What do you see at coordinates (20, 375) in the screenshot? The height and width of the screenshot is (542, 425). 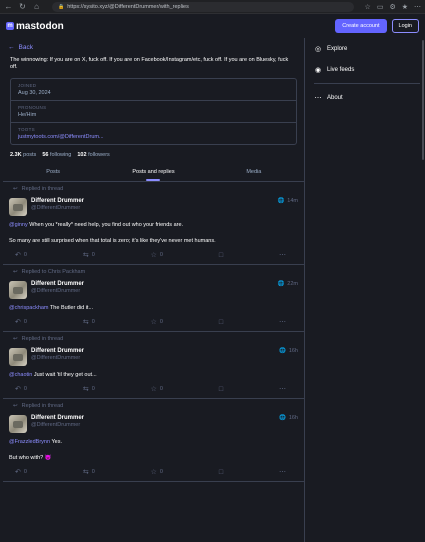 I see `mention-link: @chaotin` at bounding box center [20, 375].